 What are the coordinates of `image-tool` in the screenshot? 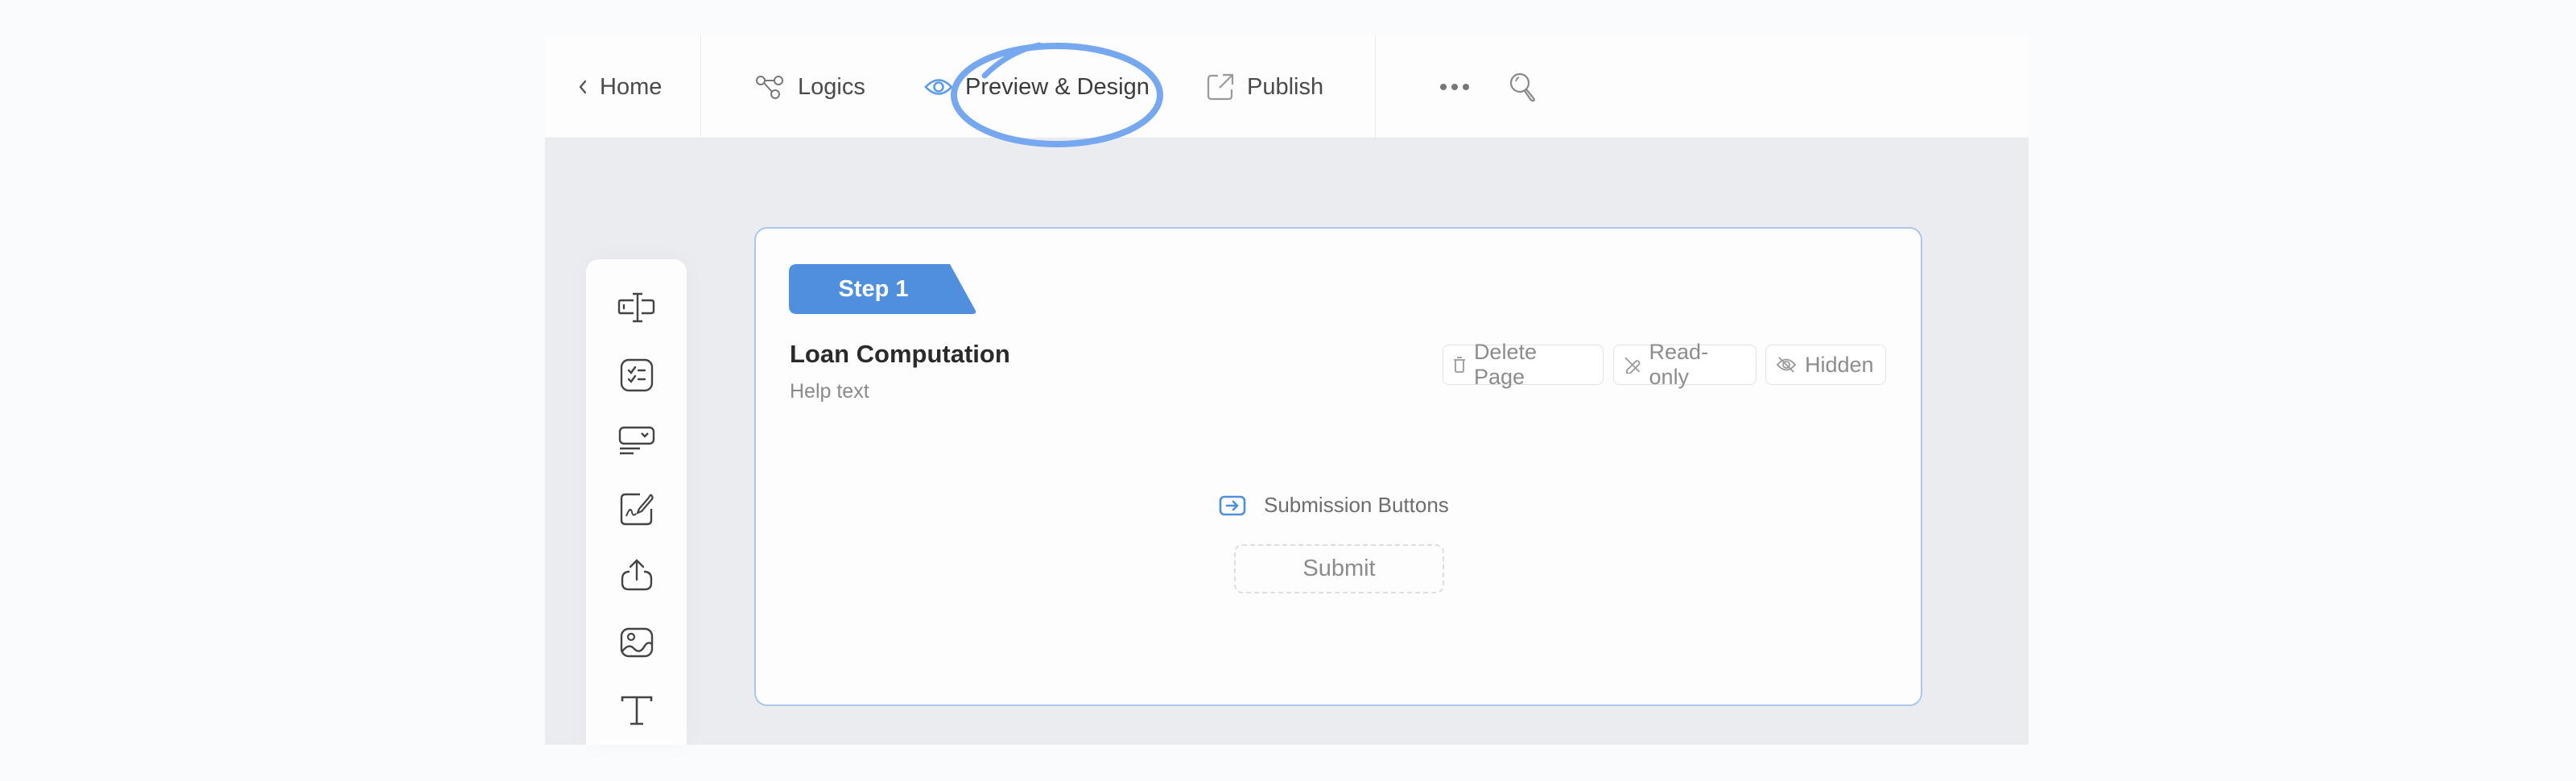 It's located at (636, 642).